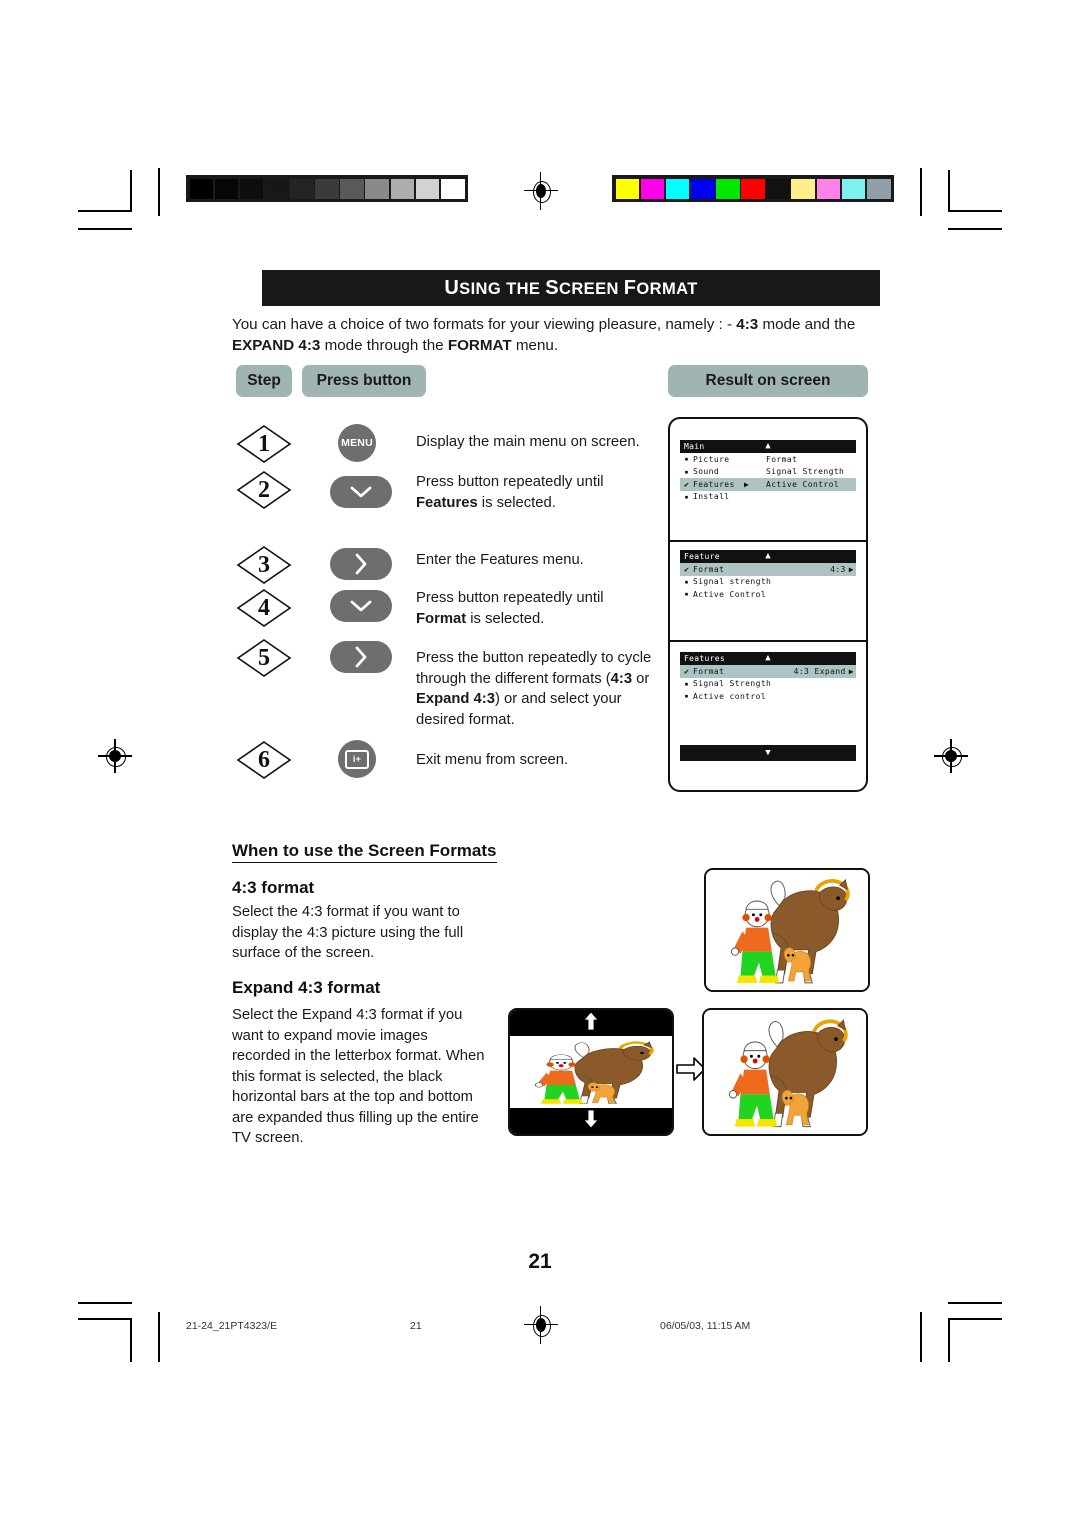  I want to click on osd-row-label: Signal Strength, so click(732, 684).